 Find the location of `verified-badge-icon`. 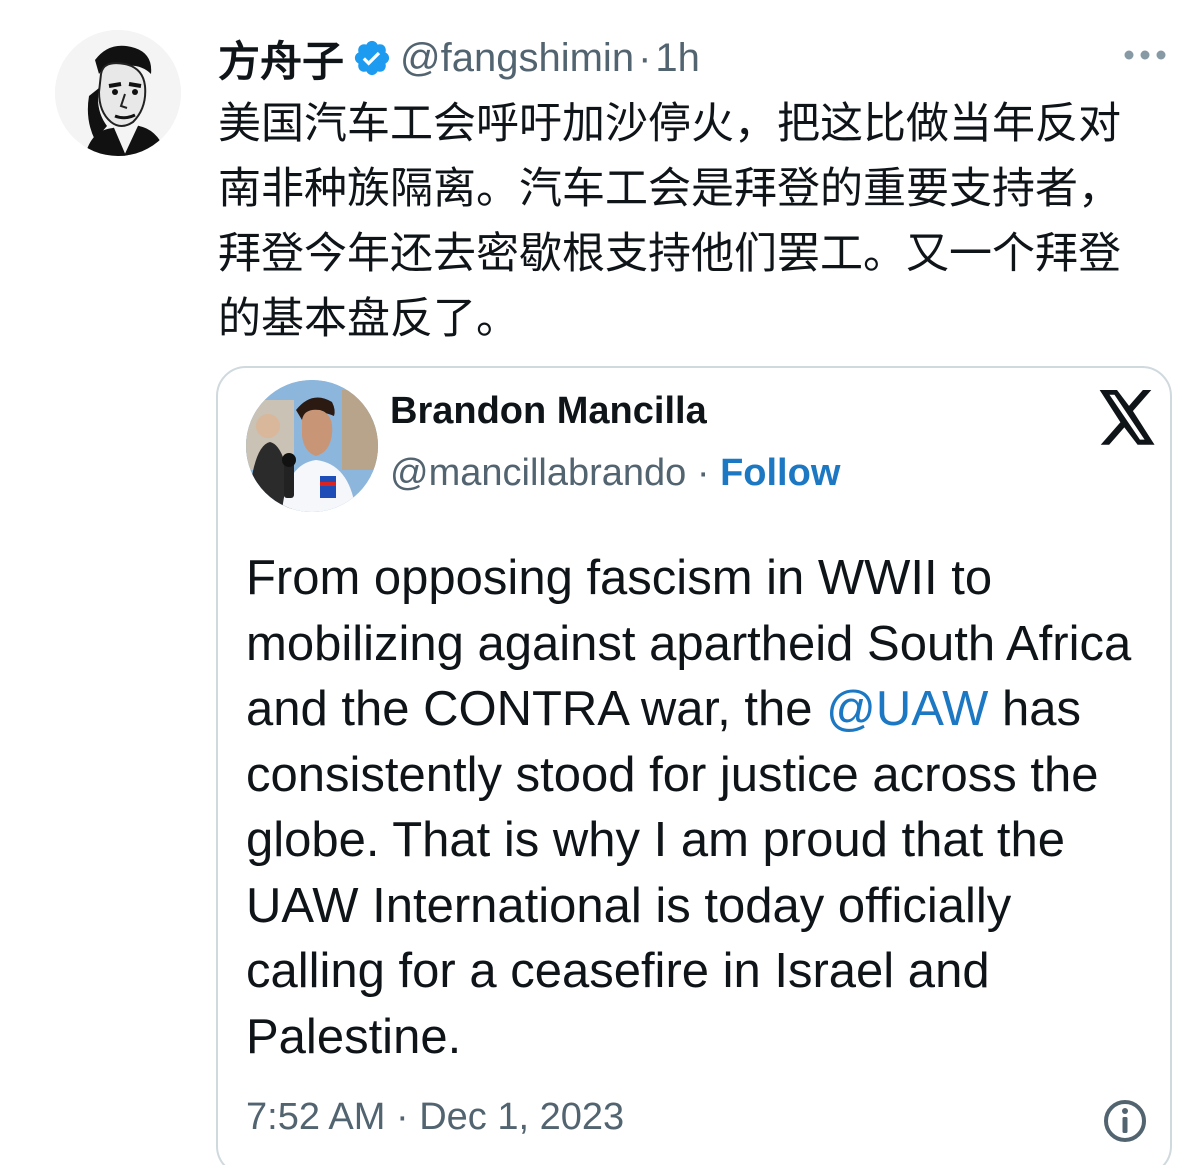

verified-badge-icon is located at coordinates (372, 58).